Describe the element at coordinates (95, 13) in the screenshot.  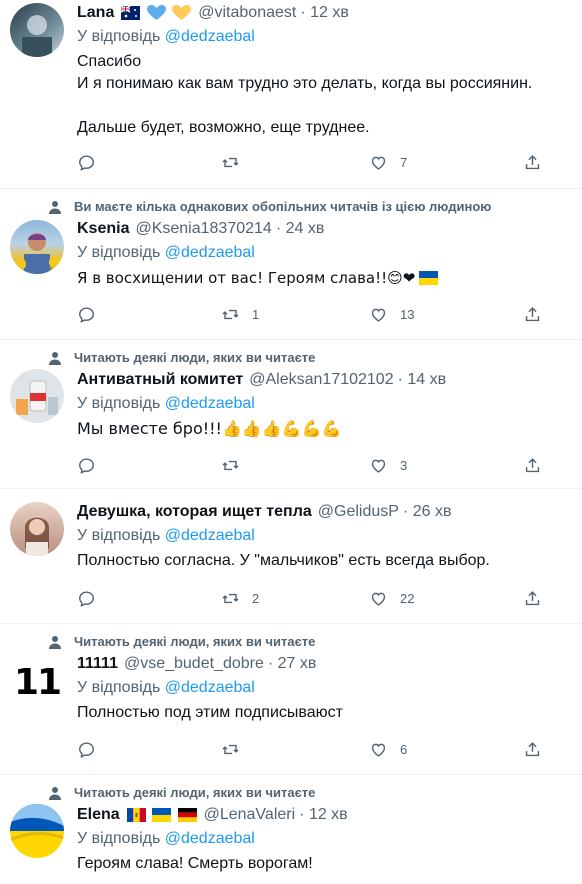
I see `display-name: Lana` at that location.